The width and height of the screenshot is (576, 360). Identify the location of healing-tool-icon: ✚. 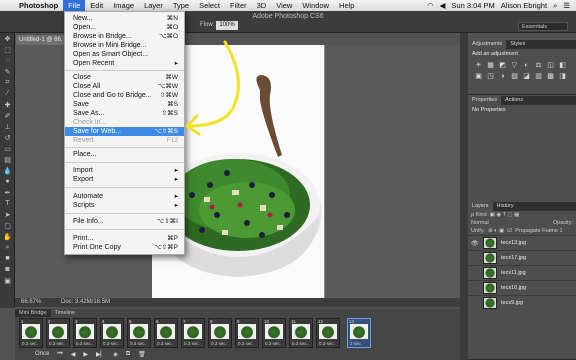
(7, 104).